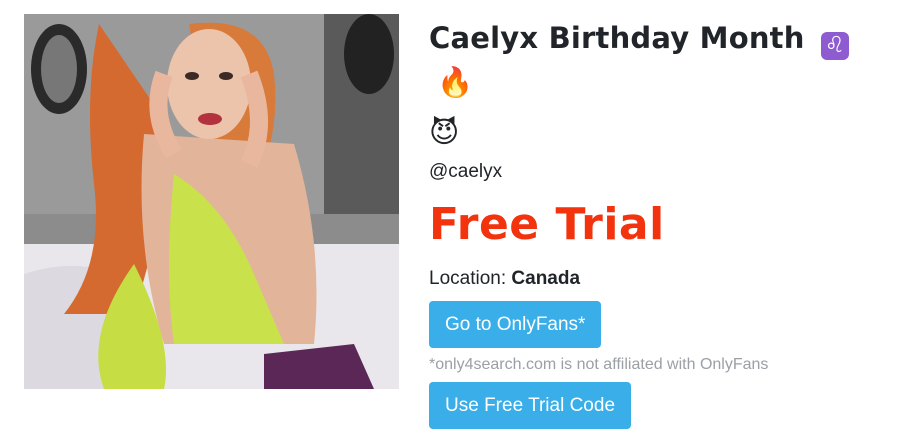 This screenshot has height=429, width=897. Describe the element at coordinates (466, 171) in the screenshot. I see `profile-handle: @caelyx` at that location.